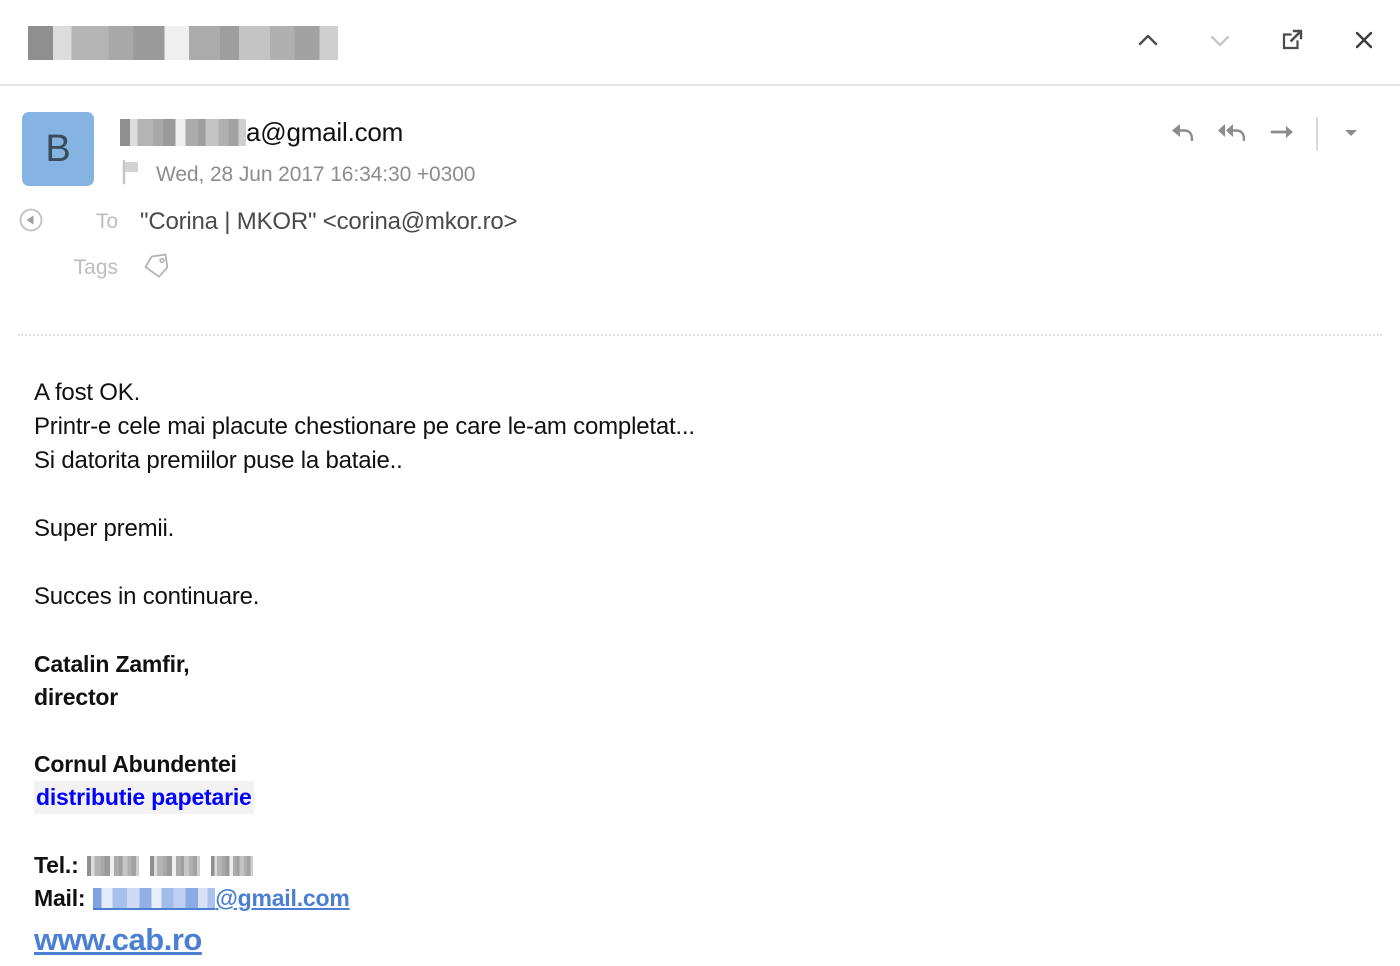  I want to click on avatar-initial: B, so click(58, 148).